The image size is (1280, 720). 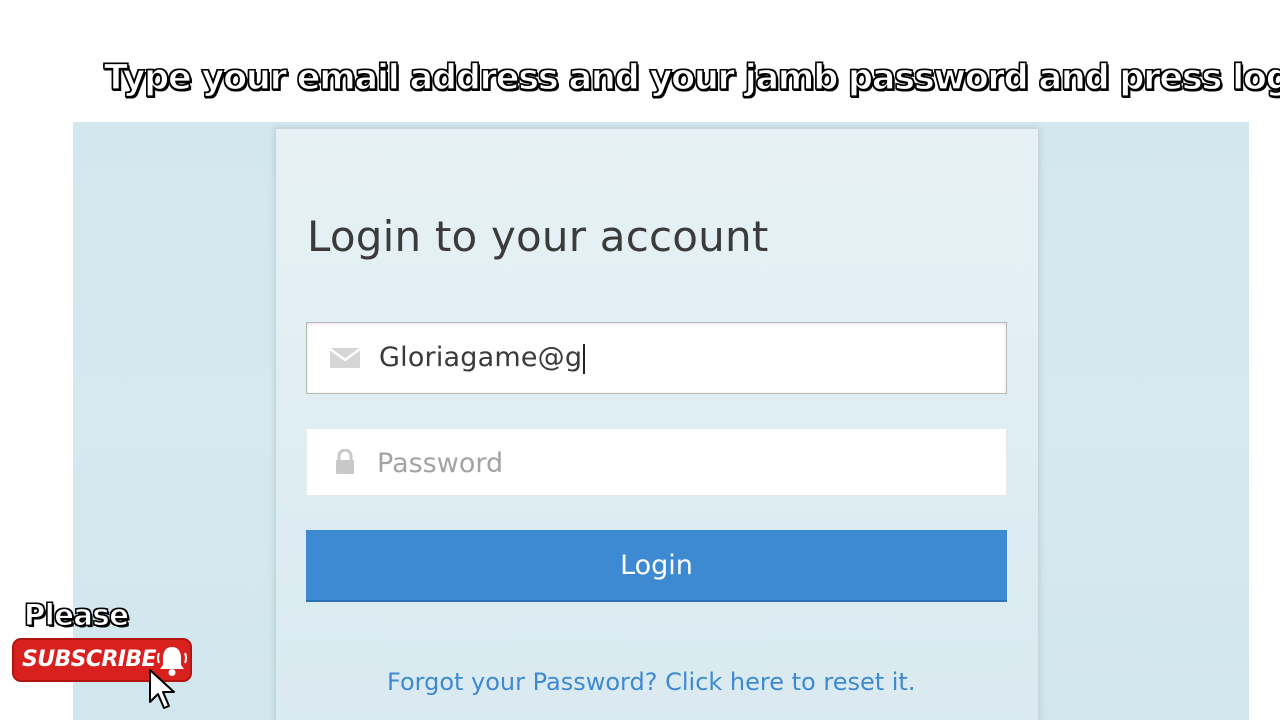 I want to click on email-field: Gloriagame@g, so click(x=656, y=358).